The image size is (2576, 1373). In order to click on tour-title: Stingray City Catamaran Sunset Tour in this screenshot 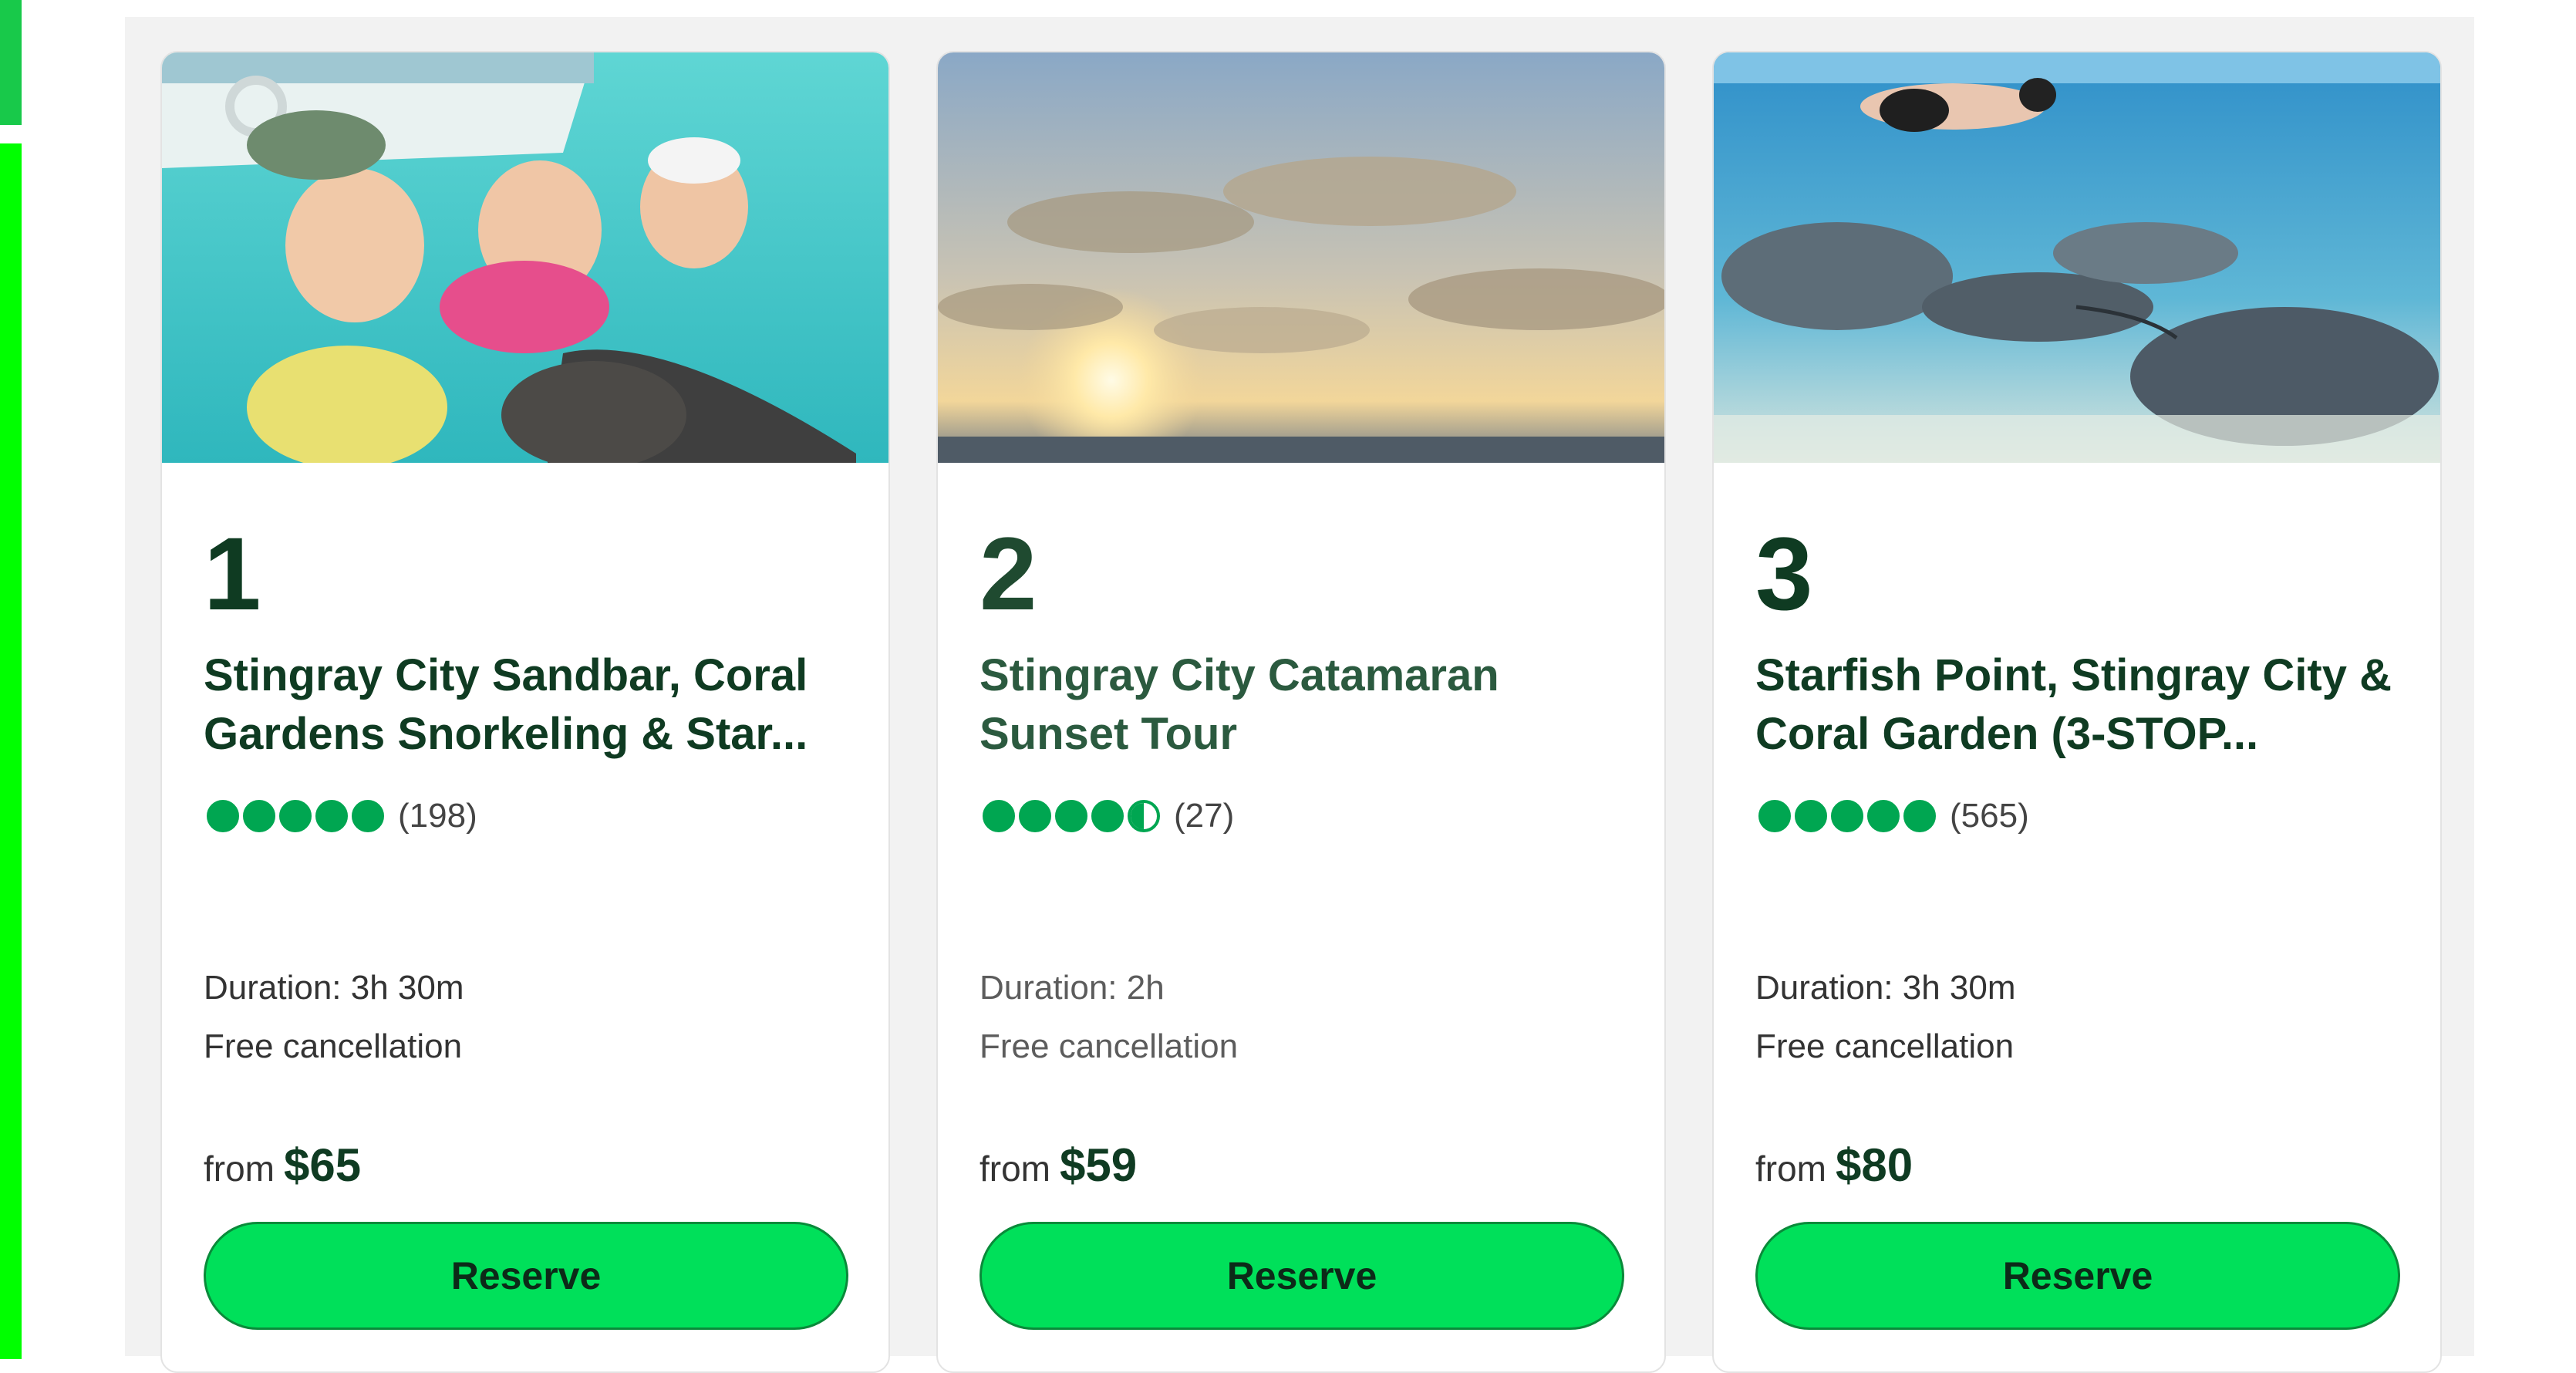, I will do `click(1311, 705)`.